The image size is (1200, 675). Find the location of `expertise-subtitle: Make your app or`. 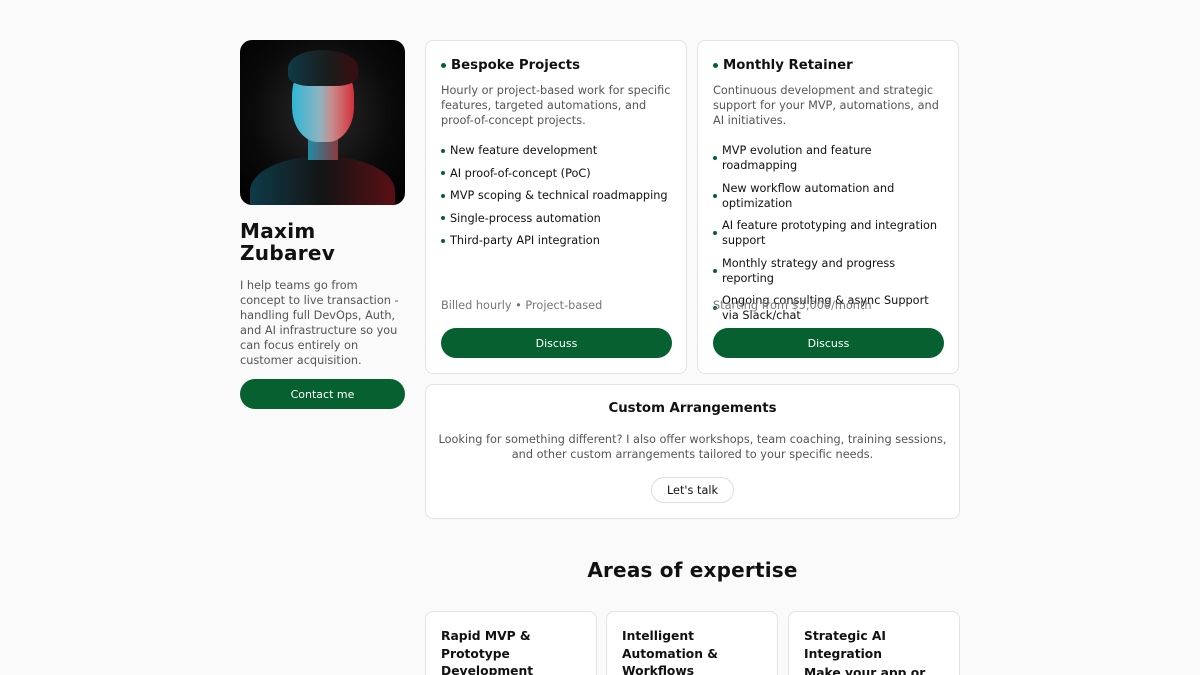

expertise-subtitle: Make your app or is located at coordinates (865, 670).